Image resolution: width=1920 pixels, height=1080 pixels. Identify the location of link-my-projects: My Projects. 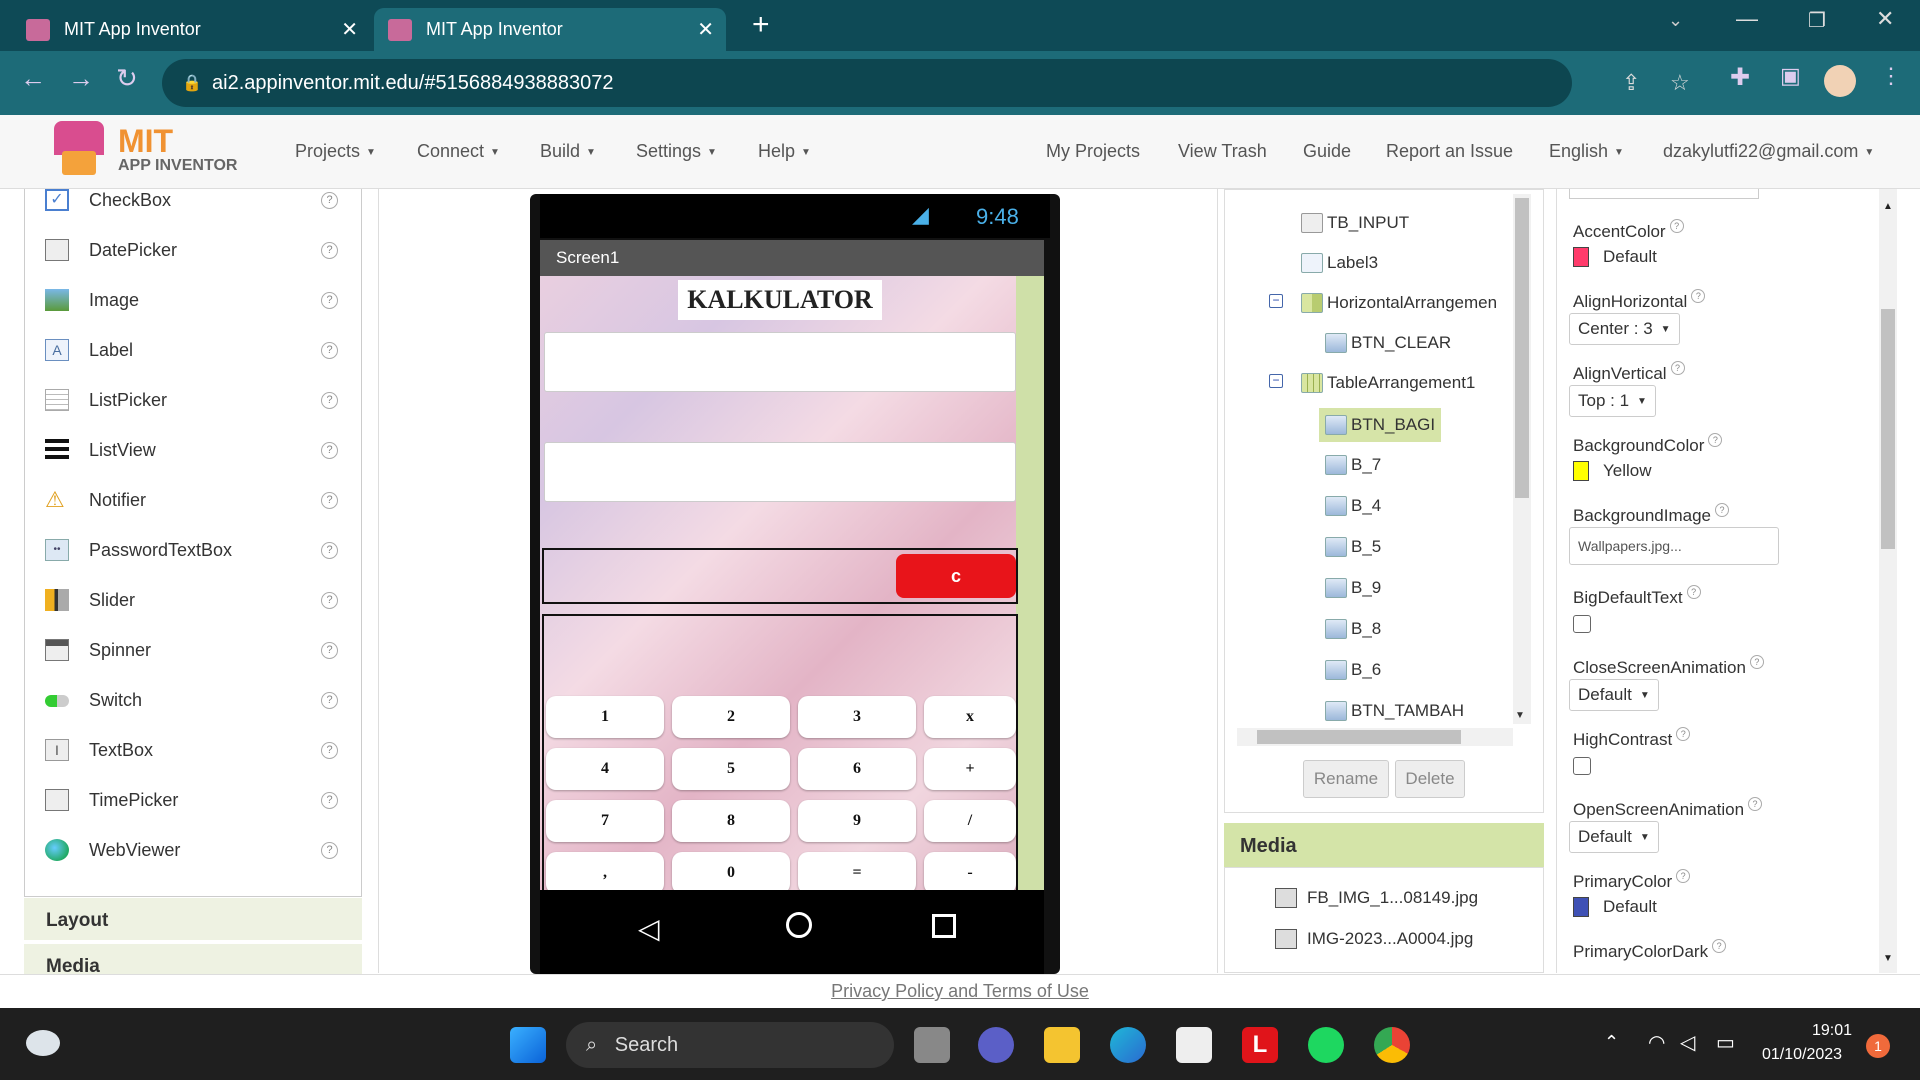
(1093, 151).